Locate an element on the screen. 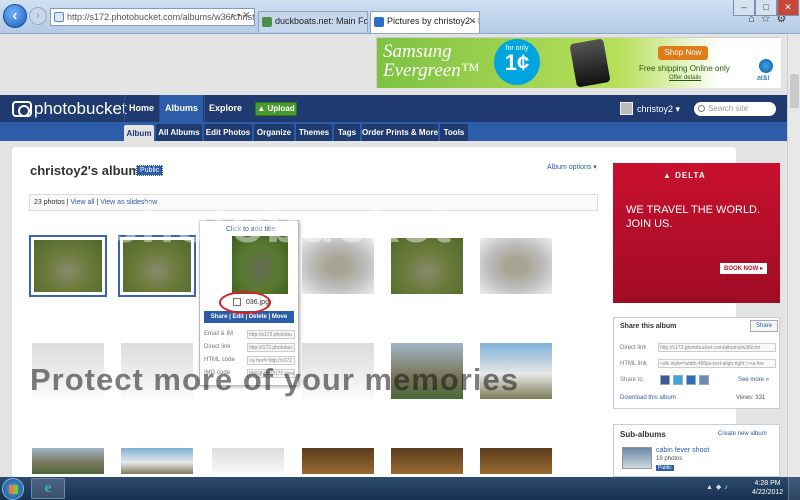 The height and width of the screenshot is (500, 800). sub-album-count: 19 photos is located at coordinates (669, 459).